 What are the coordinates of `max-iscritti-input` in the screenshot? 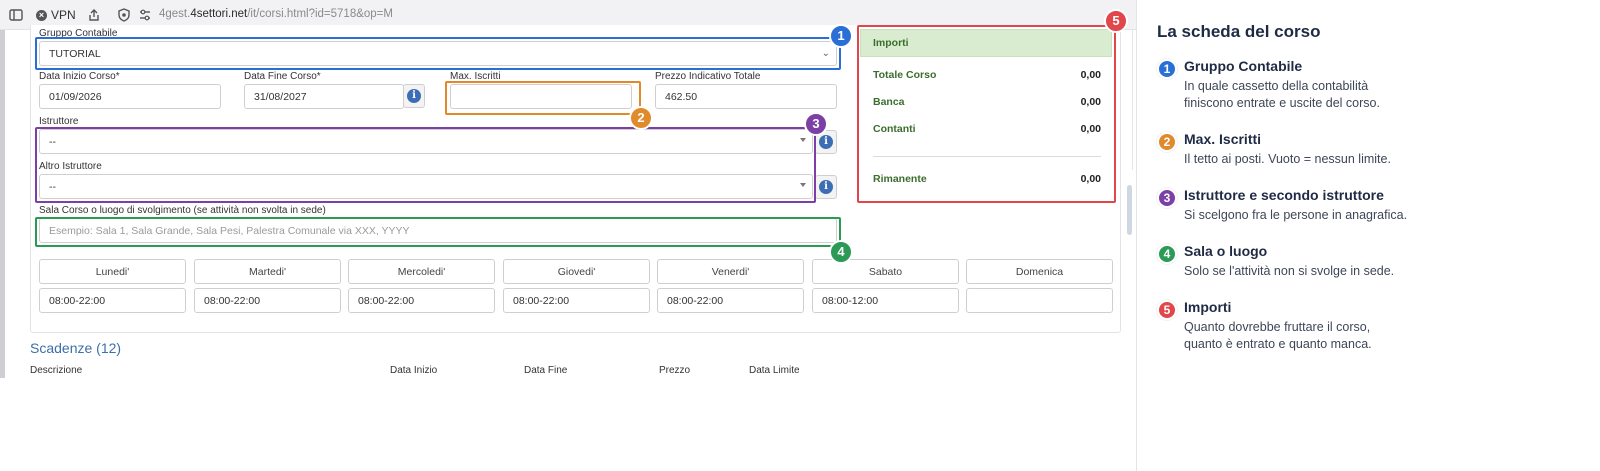 It's located at (541, 96).